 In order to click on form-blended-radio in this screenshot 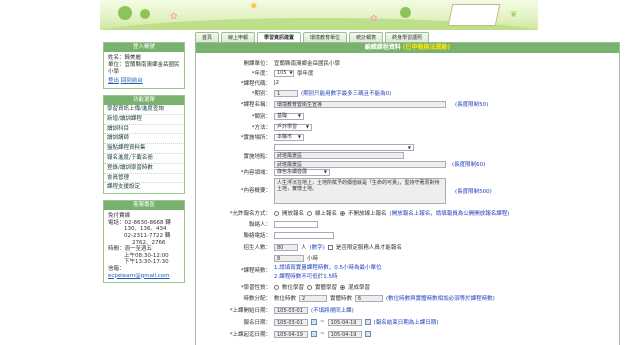, I will do `click(343, 287)`.